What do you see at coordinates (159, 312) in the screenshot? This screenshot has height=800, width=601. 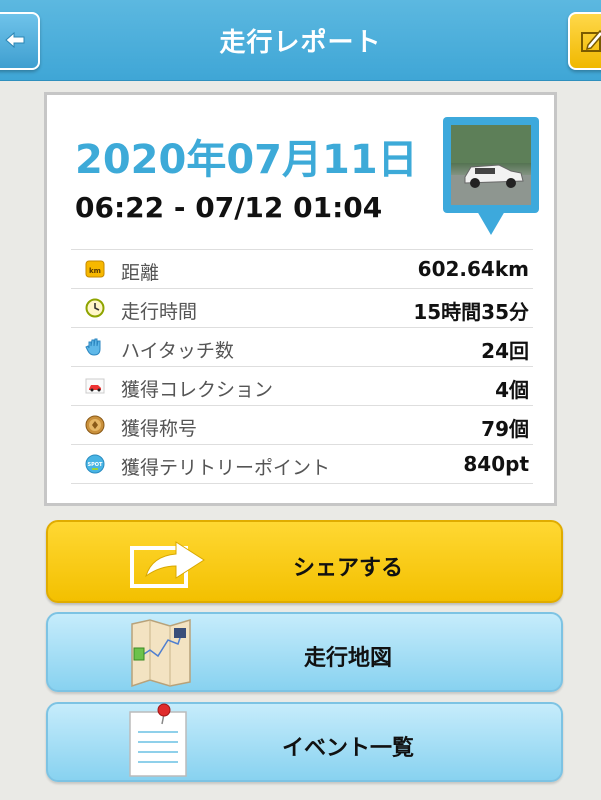 I see `stat-label: 走行時間` at bounding box center [159, 312].